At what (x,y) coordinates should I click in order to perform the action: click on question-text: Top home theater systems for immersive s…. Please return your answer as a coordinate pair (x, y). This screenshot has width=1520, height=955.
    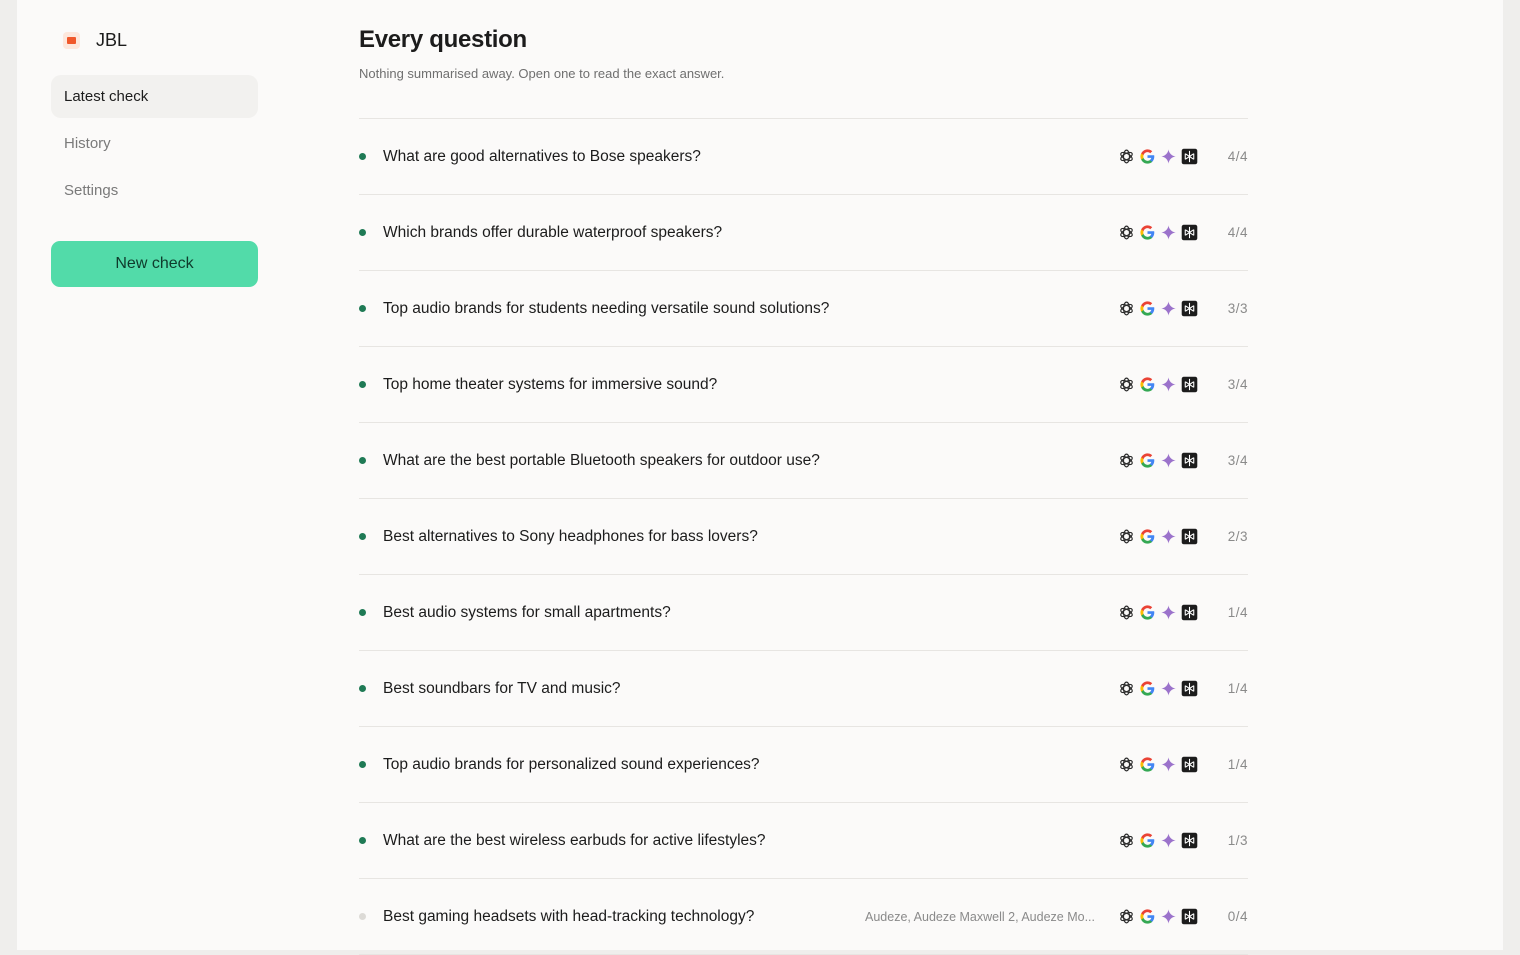
    Looking at the image, I should click on (550, 384).